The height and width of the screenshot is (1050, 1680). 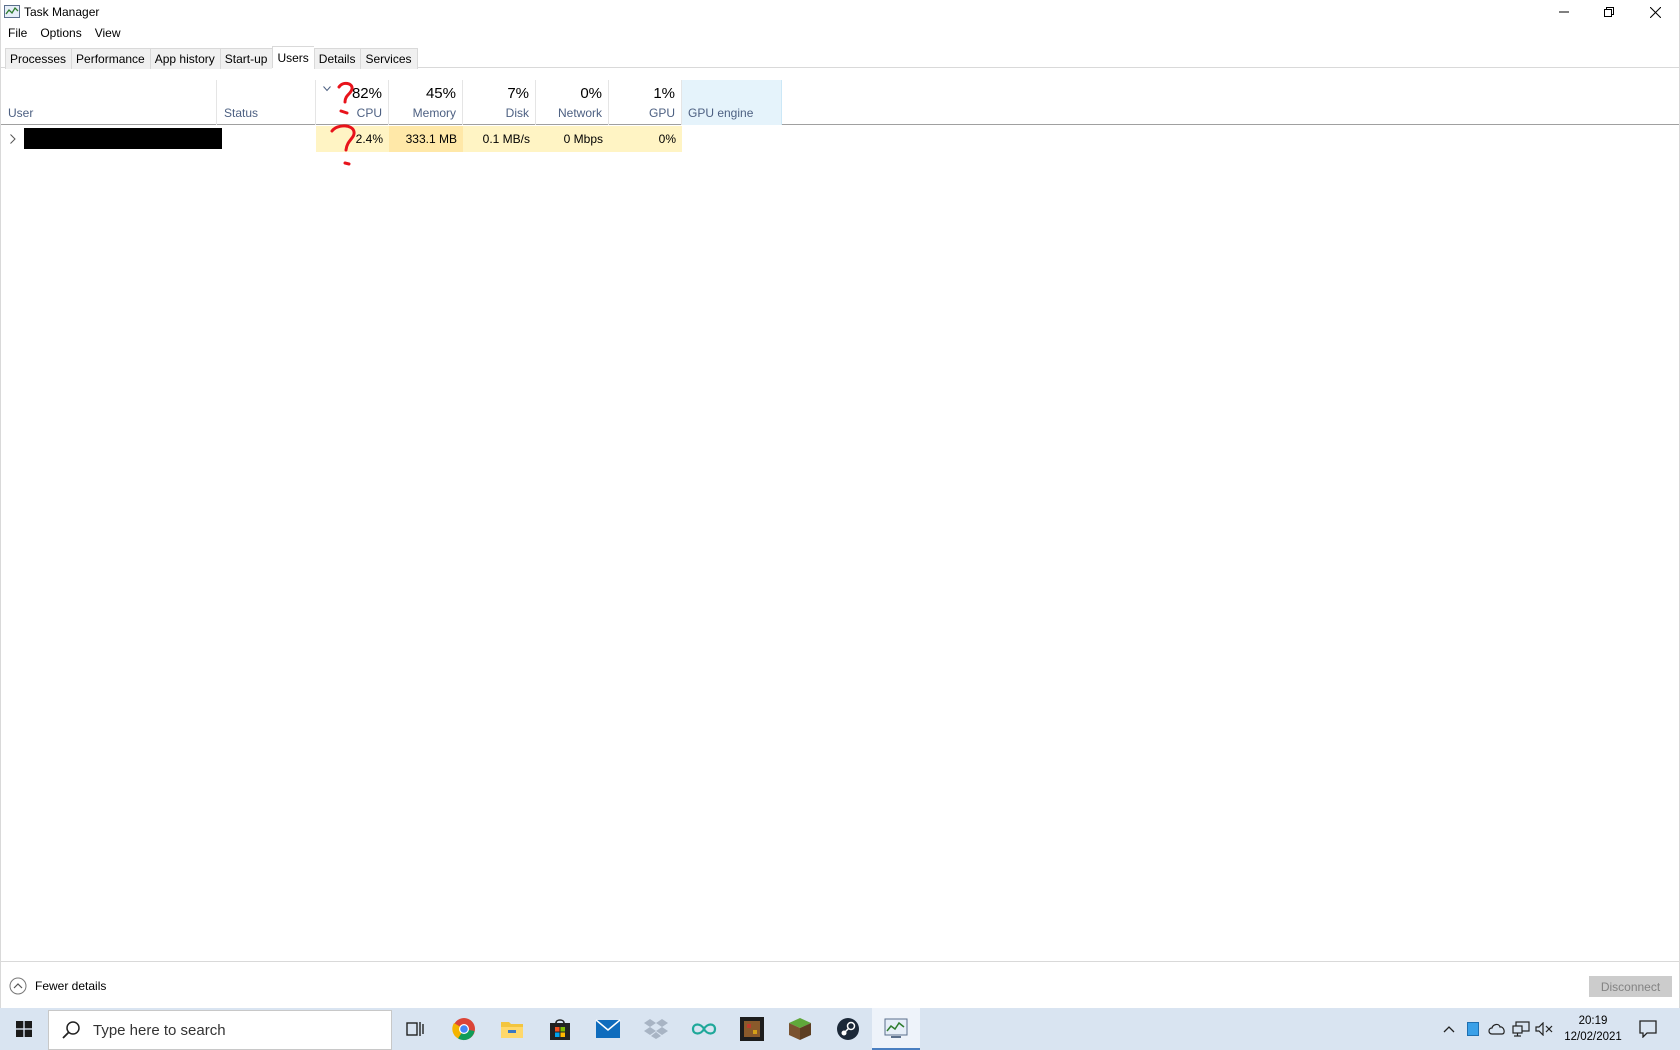 What do you see at coordinates (572, 102) in the screenshot?
I see `column-network: 0% Network` at bounding box center [572, 102].